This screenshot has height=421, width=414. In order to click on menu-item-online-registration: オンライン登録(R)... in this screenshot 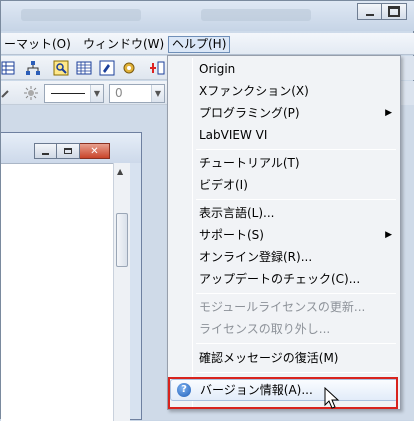, I will do `click(284, 257)`.